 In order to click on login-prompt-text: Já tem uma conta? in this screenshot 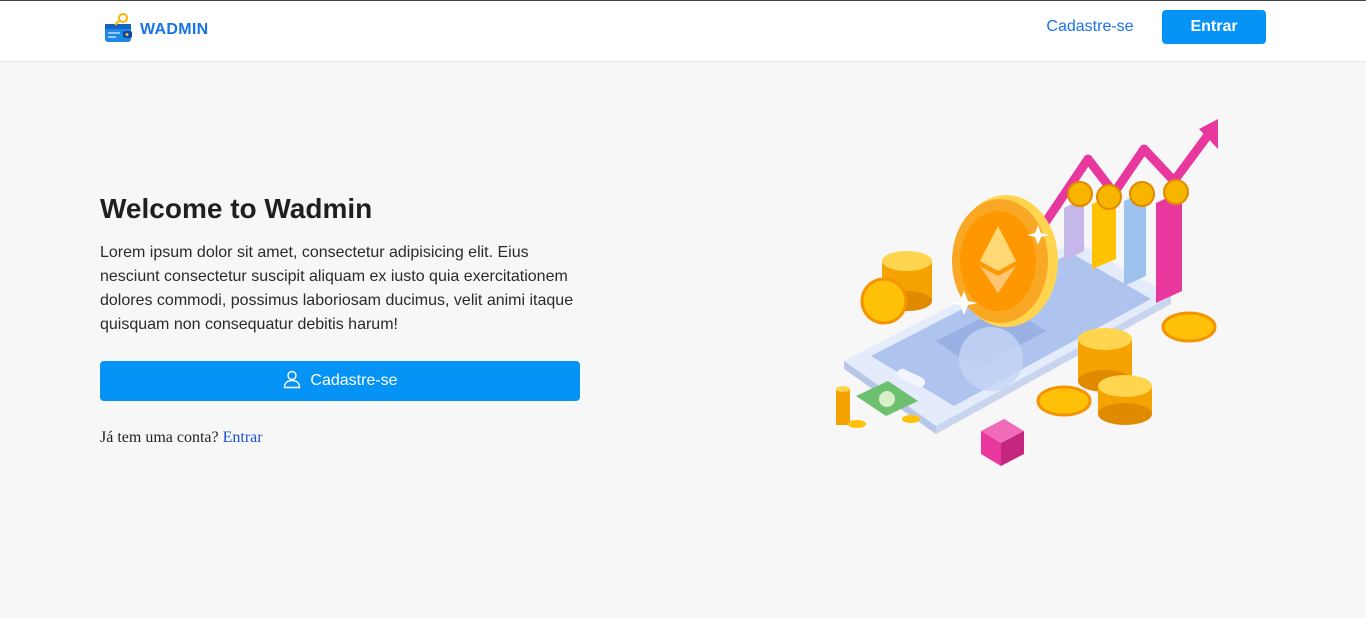, I will do `click(159, 437)`.